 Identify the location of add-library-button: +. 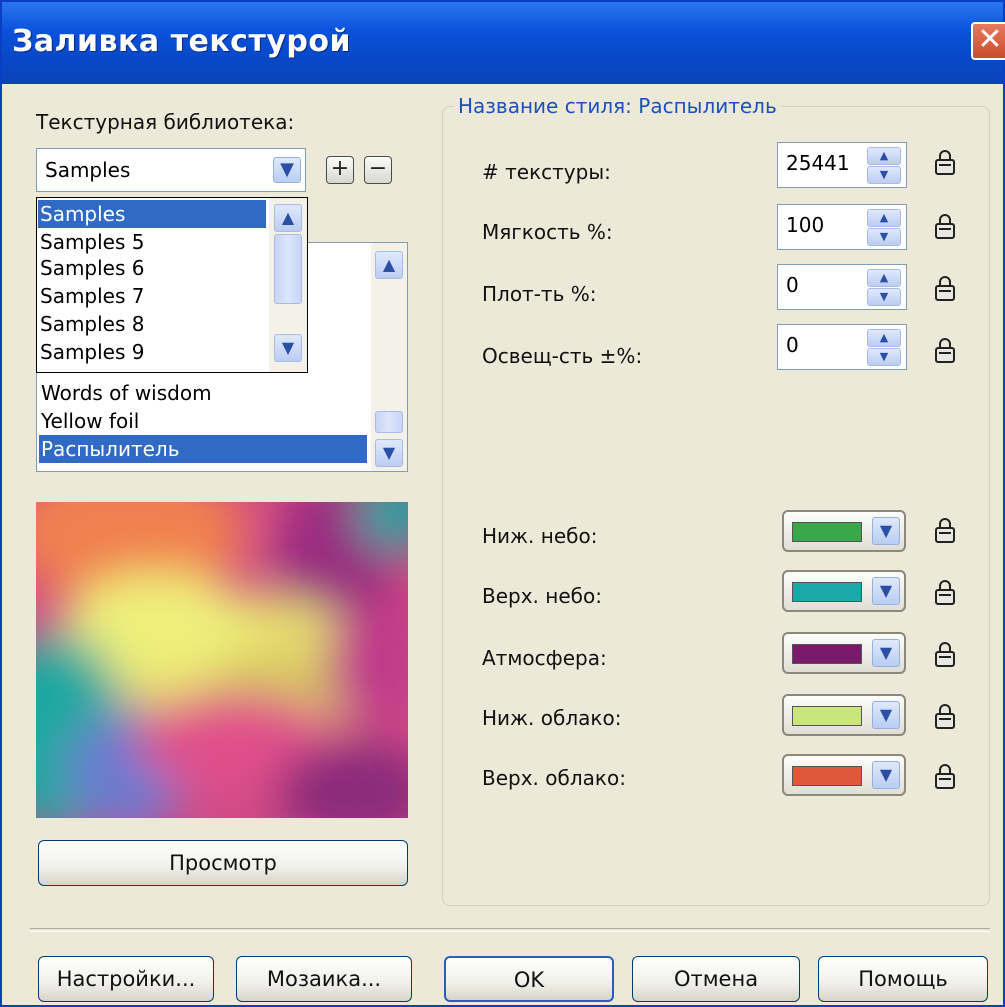
(340, 170).